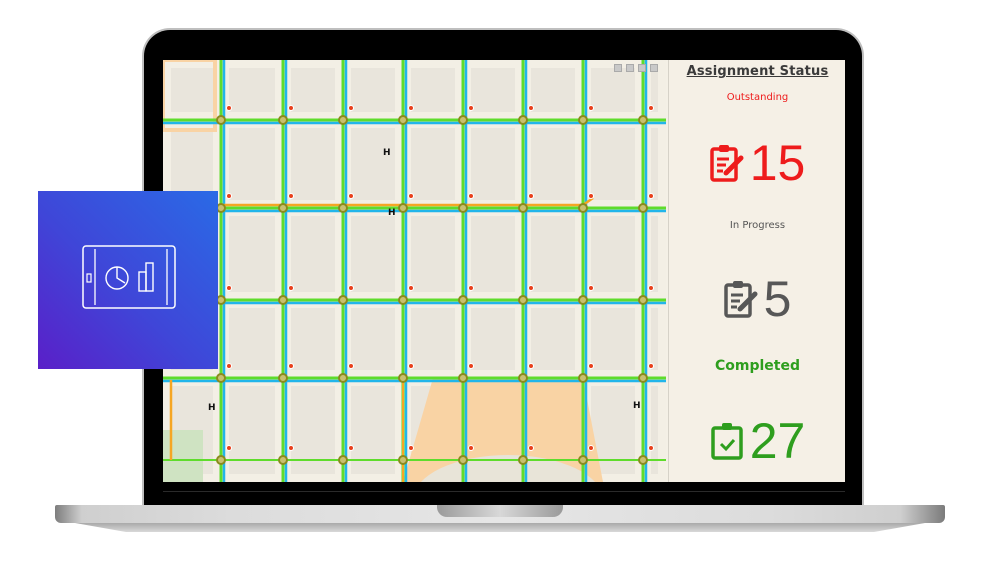  What do you see at coordinates (642, 68) in the screenshot?
I see `legend-icon` at bounding box center [642, 68].